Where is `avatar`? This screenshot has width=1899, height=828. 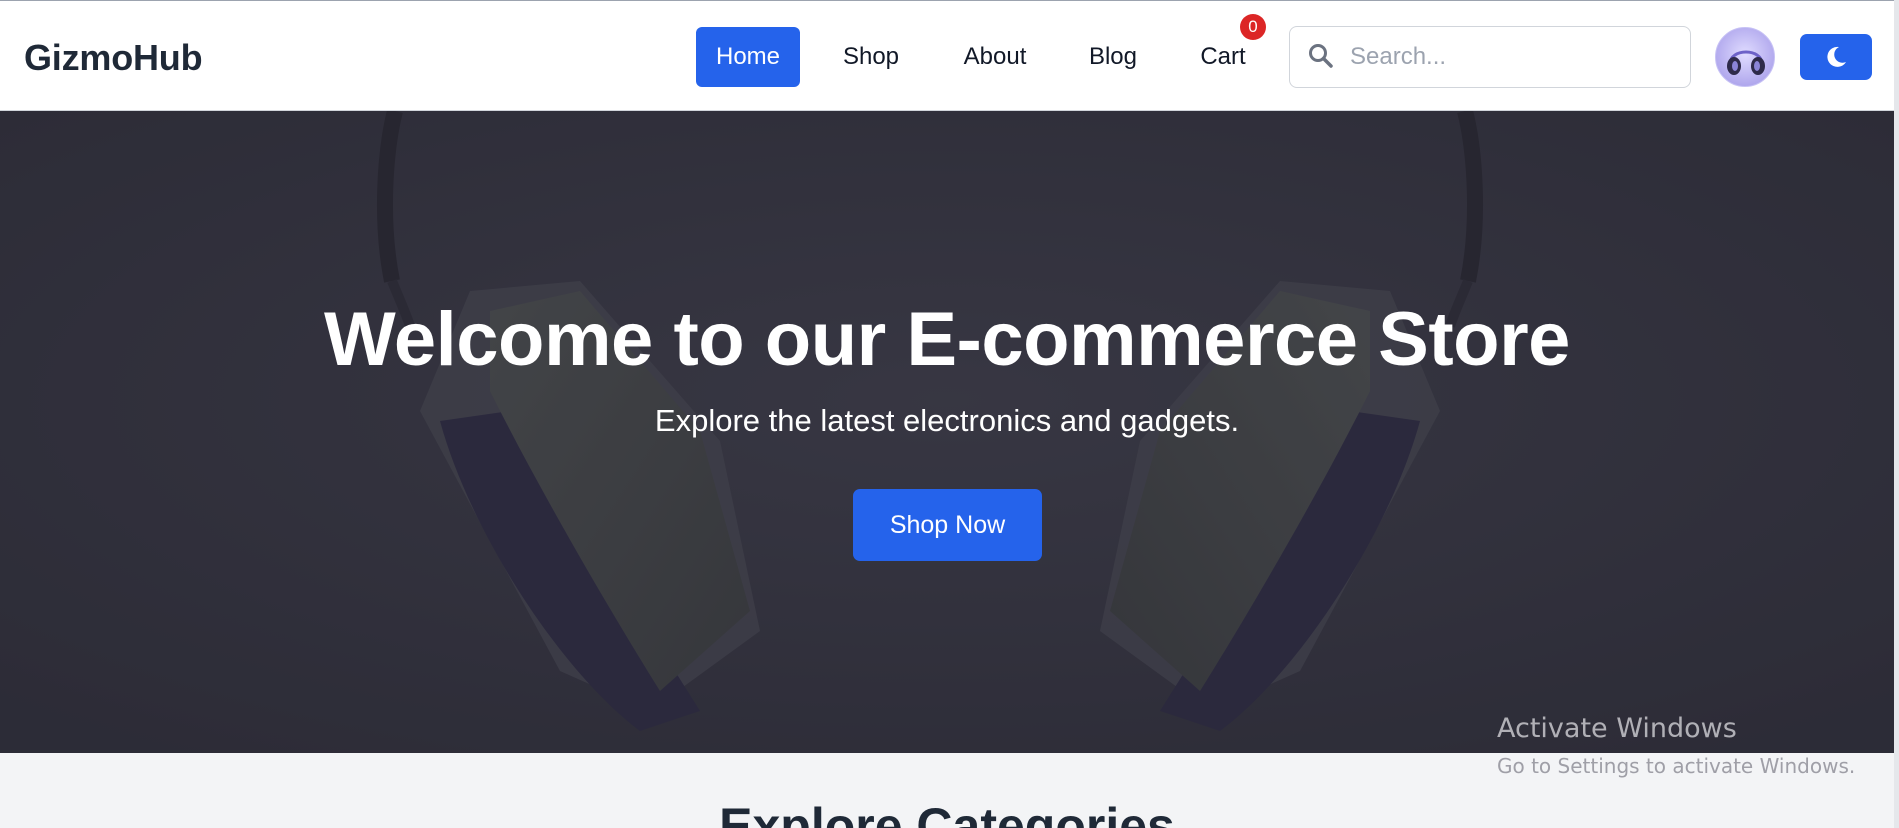
avatar is located at coordinates (1745, 57).